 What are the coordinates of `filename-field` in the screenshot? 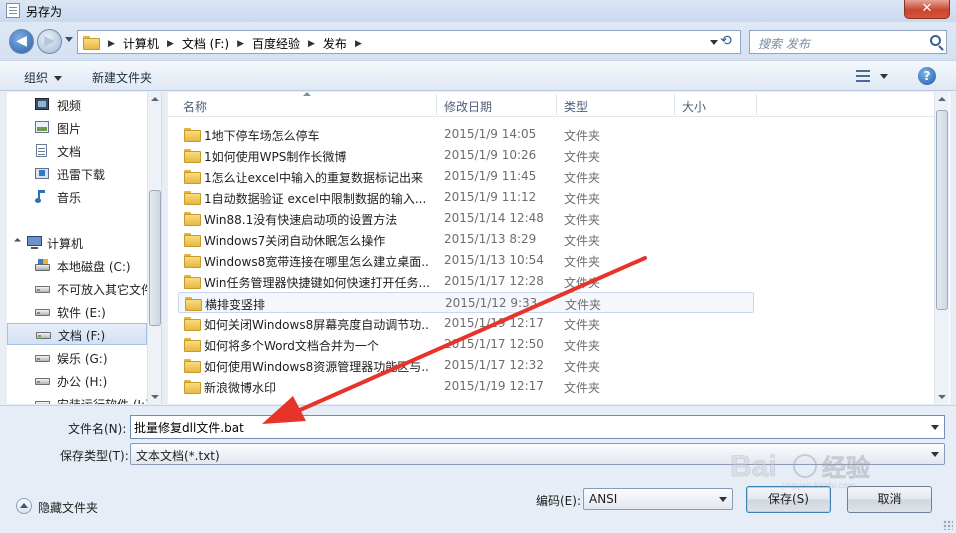 It's located at (537, 427).